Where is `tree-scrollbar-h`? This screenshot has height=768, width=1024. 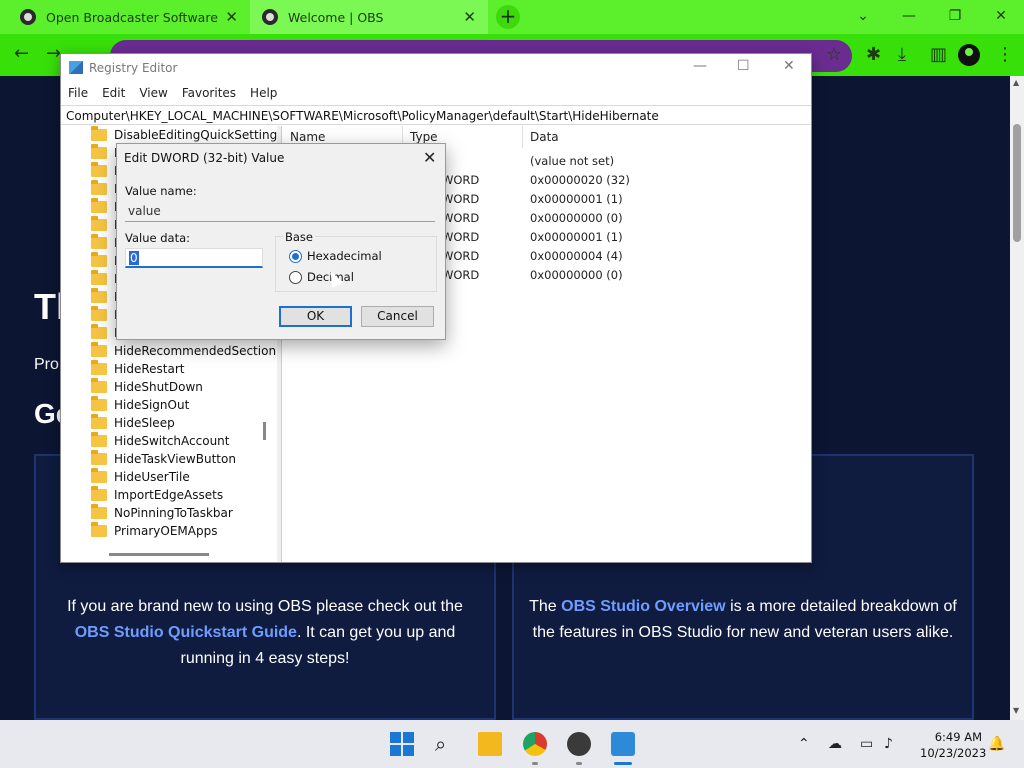
tree-scrollbar-h is located at coordinates (159, 554).